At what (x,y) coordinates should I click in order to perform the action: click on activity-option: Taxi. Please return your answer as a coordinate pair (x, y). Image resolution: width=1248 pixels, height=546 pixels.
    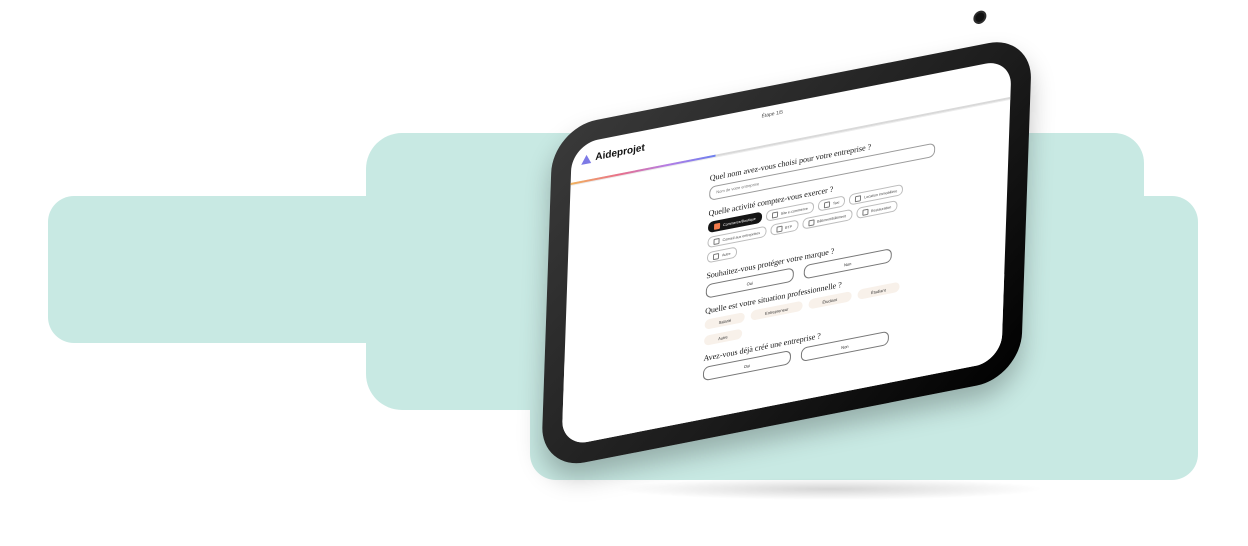
    Looking at the image, I should click on (831, 203).